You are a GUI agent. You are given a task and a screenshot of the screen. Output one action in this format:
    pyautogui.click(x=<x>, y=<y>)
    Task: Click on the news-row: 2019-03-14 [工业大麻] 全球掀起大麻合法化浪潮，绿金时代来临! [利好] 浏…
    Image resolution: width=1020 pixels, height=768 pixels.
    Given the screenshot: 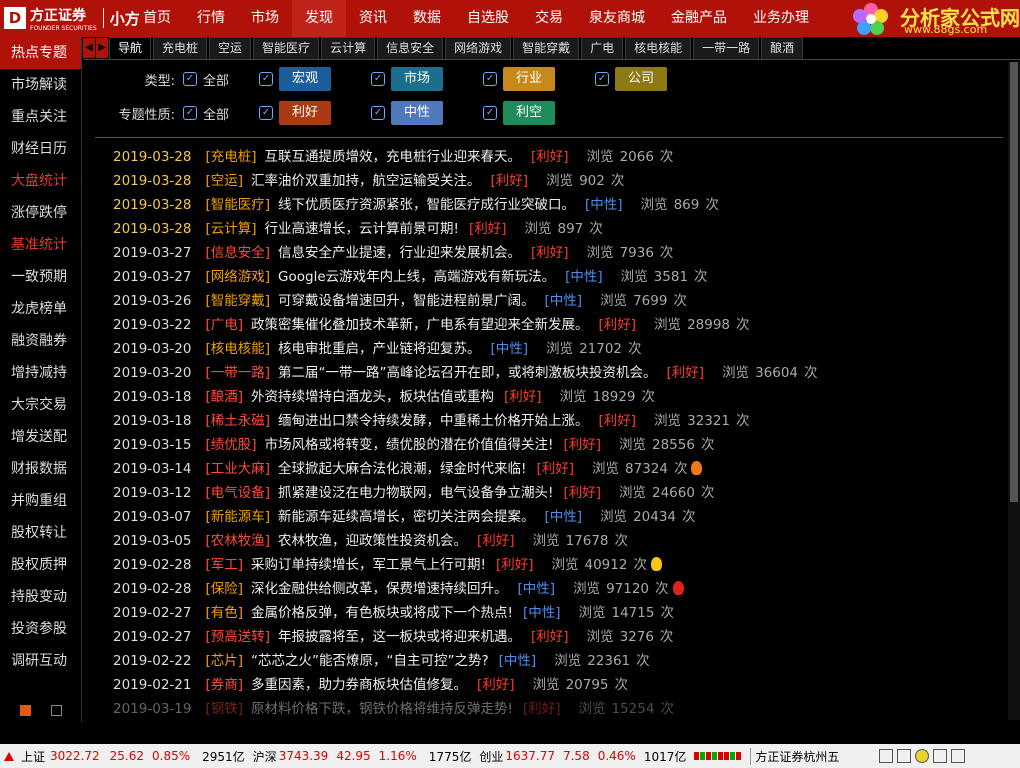 What is the action you would take?
    pyautogui.click(x=553, y=469)
    